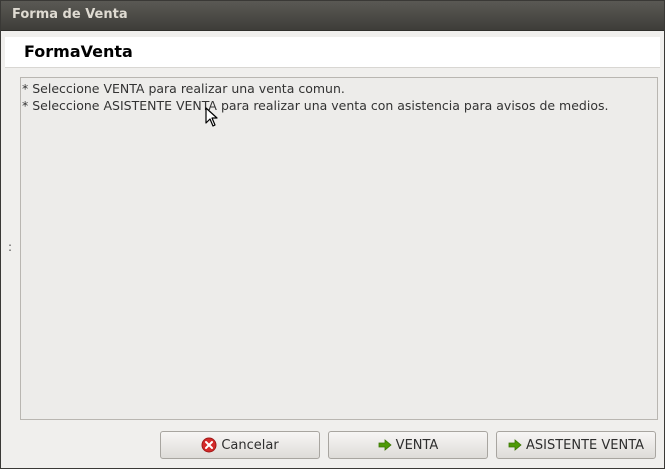  What do you see at coordinates (70, 14) in the screenshot?
I see `window-title: Forma de Venta` at bounding box center [70, 14].